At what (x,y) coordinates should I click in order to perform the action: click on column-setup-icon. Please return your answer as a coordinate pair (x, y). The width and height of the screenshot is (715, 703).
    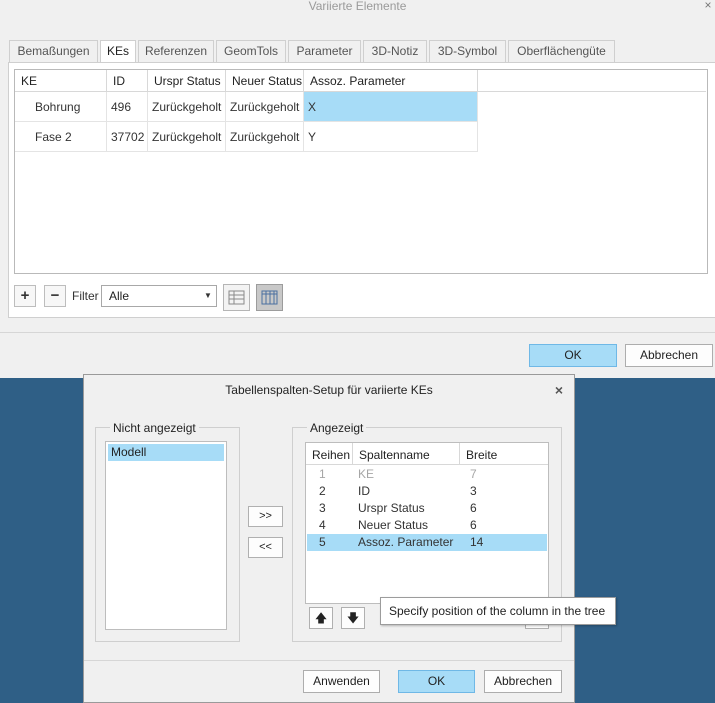
    Looking at the image, I should click on (236, 297).